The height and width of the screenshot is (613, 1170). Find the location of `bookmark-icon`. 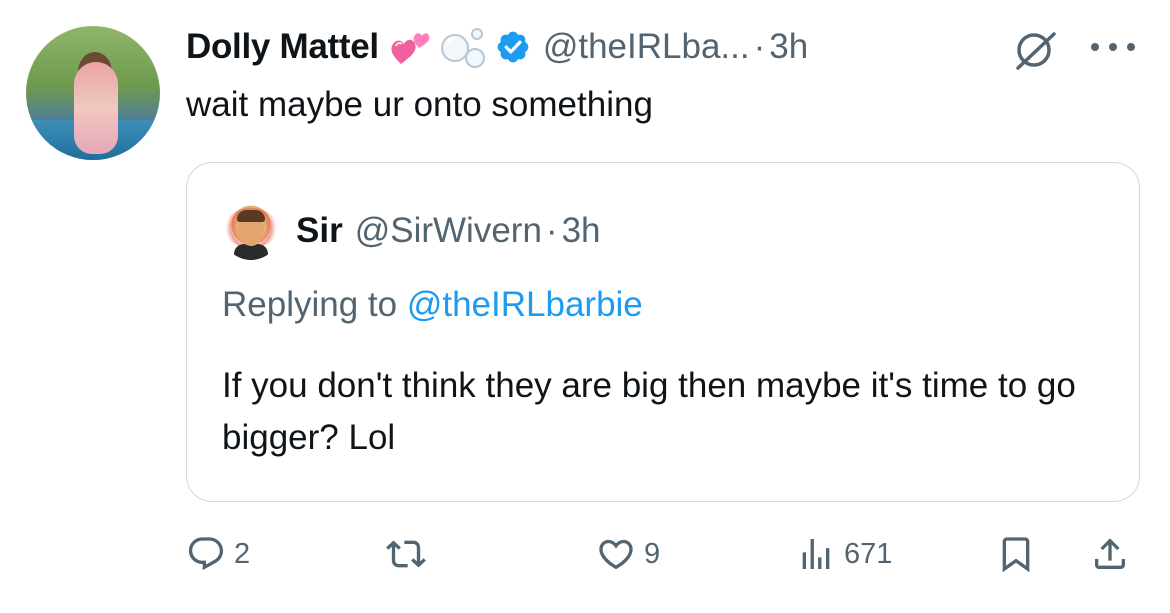

bookmark-icon is located at coordinates (1016, 555).